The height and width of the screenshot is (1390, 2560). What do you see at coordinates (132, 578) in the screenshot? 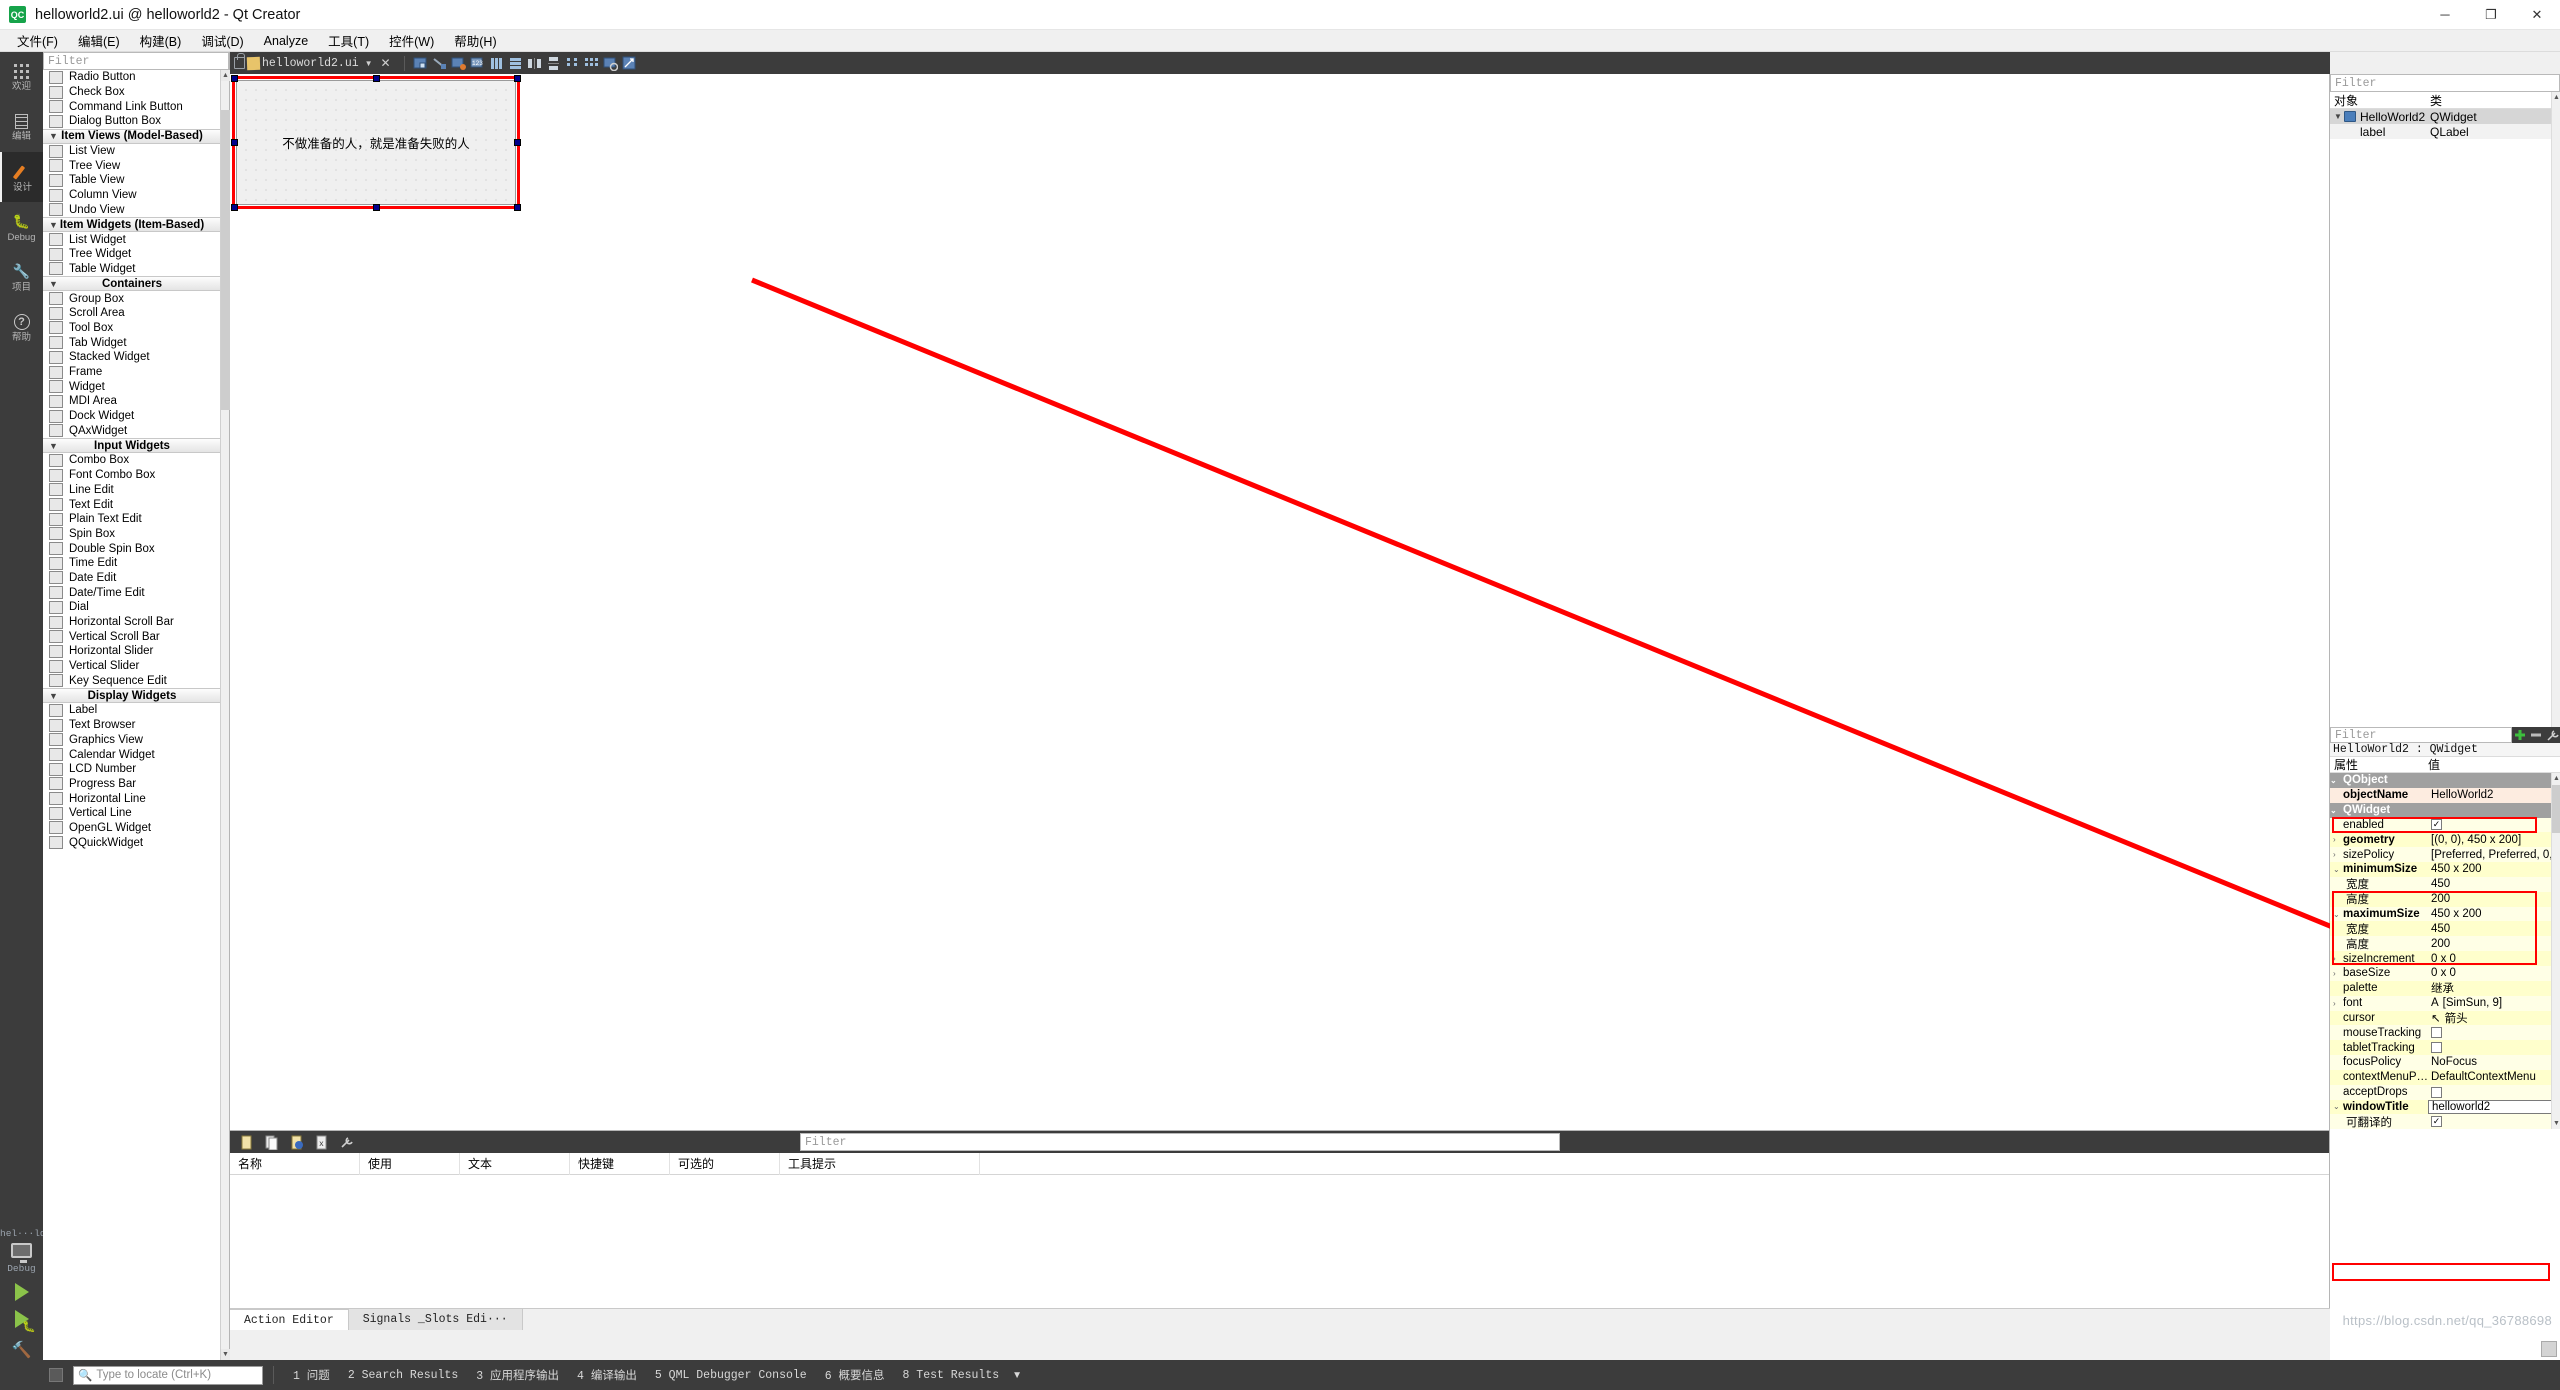
I see `widget-item: Date Edit` at bounding box center [132, 578].